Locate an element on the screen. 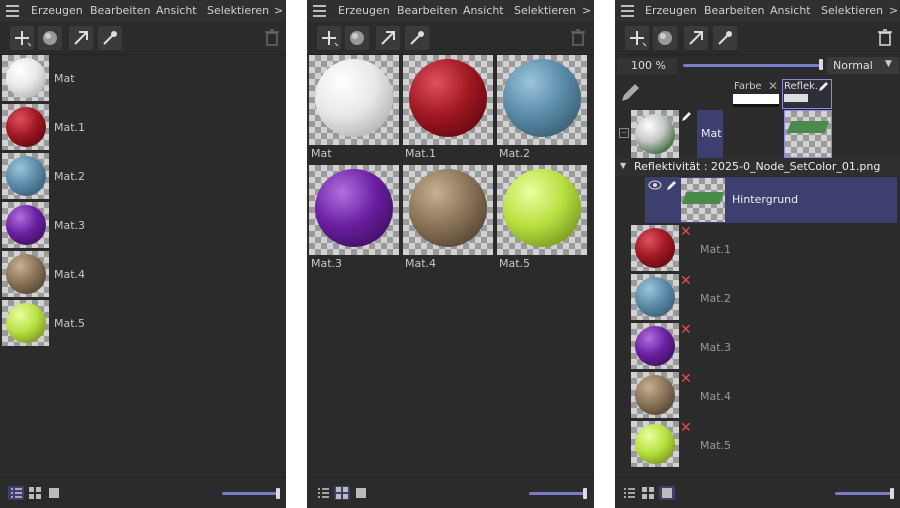 The image size is (900, 508). material-name: Mat.4 is located at coordinates (421, 263).